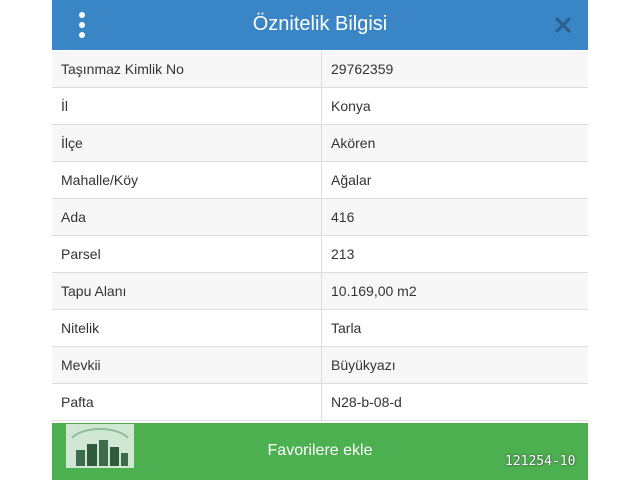 The height and width of the screenshot is (480, 640). Describe the element at coordinates (366, 402) in the screenshot. I see `attribute-value: N28-b-08-d` at that location.